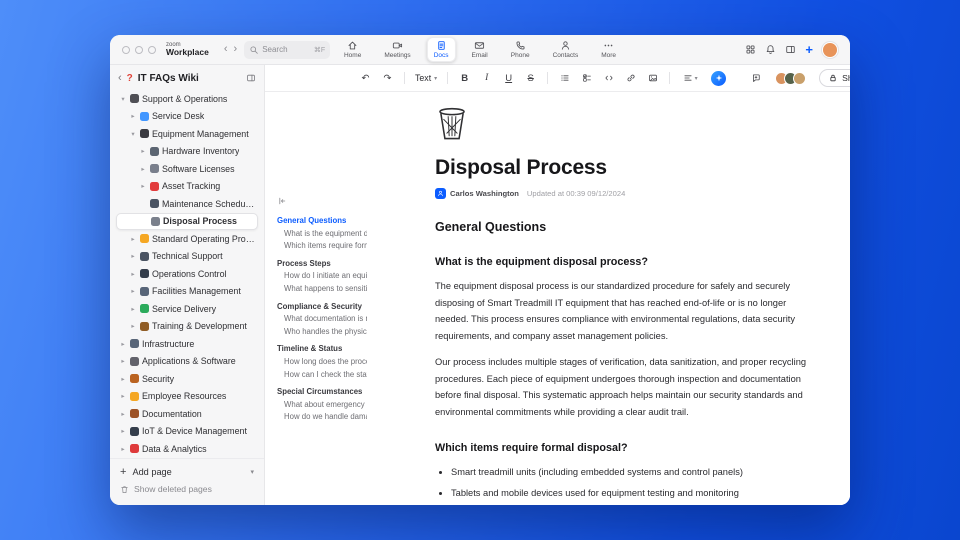  What do you see at coordinates (252, 472) in the screenshot?
I see `chevron-down-icon: ▾` at bounding box center [252, 472].